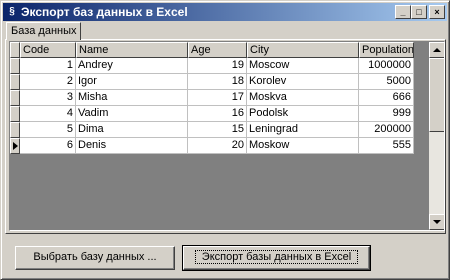 This screenshot has width=450, height=280. What do you see at coordinates (48, 98) in the screenshot?
I see `cell-code: 3` at bounding box center [48, 98].